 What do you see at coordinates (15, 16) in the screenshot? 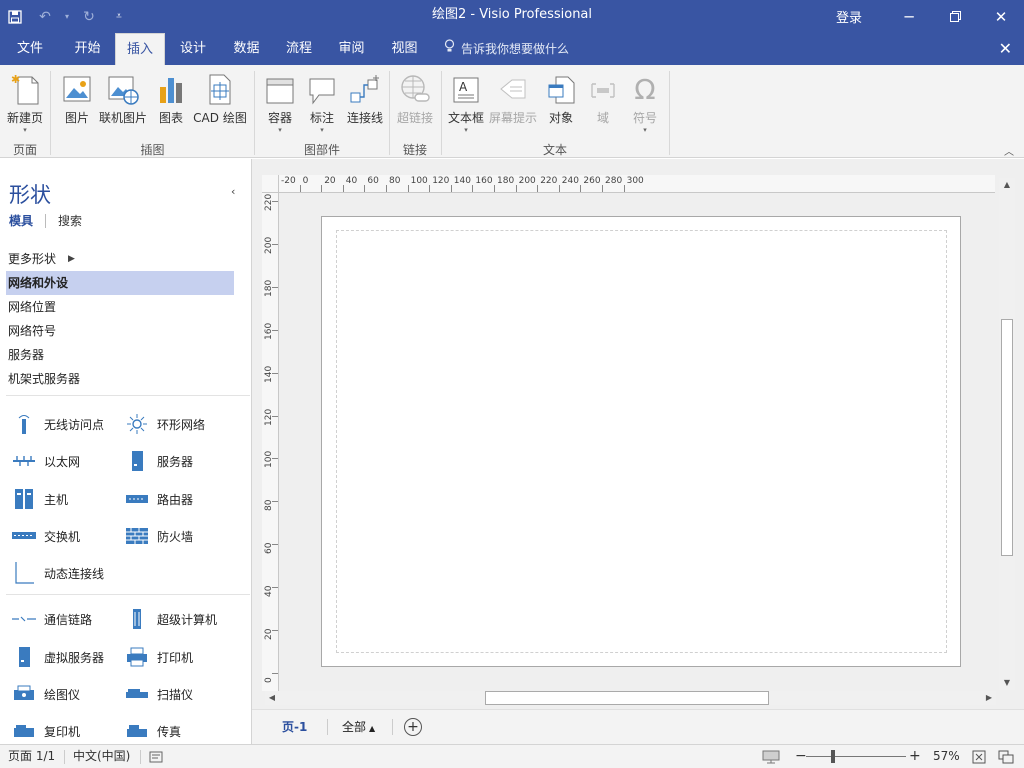
I see `save-icon` at bounding box center [15, 16].